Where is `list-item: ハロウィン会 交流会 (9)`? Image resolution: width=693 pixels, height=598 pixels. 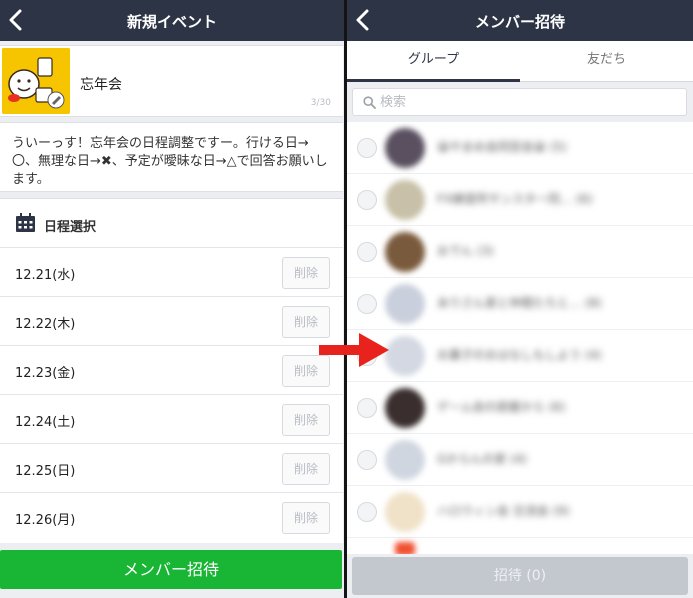
list-item: ハロウィン会 交流会 (9) is located at coordinates (520, 512).